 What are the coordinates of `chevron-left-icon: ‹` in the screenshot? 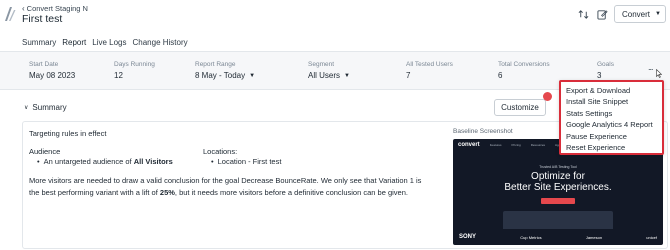 It's located at (23, 8).